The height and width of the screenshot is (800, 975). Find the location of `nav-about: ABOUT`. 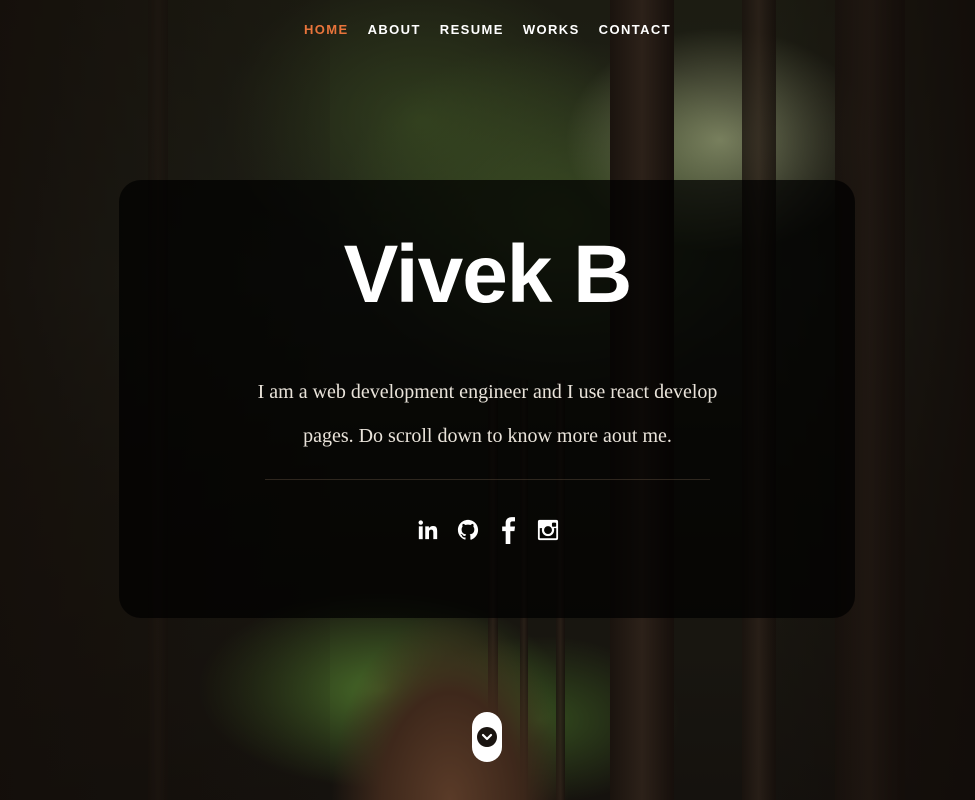

nav-about: ABOUT is located at coordinates (394, 29).